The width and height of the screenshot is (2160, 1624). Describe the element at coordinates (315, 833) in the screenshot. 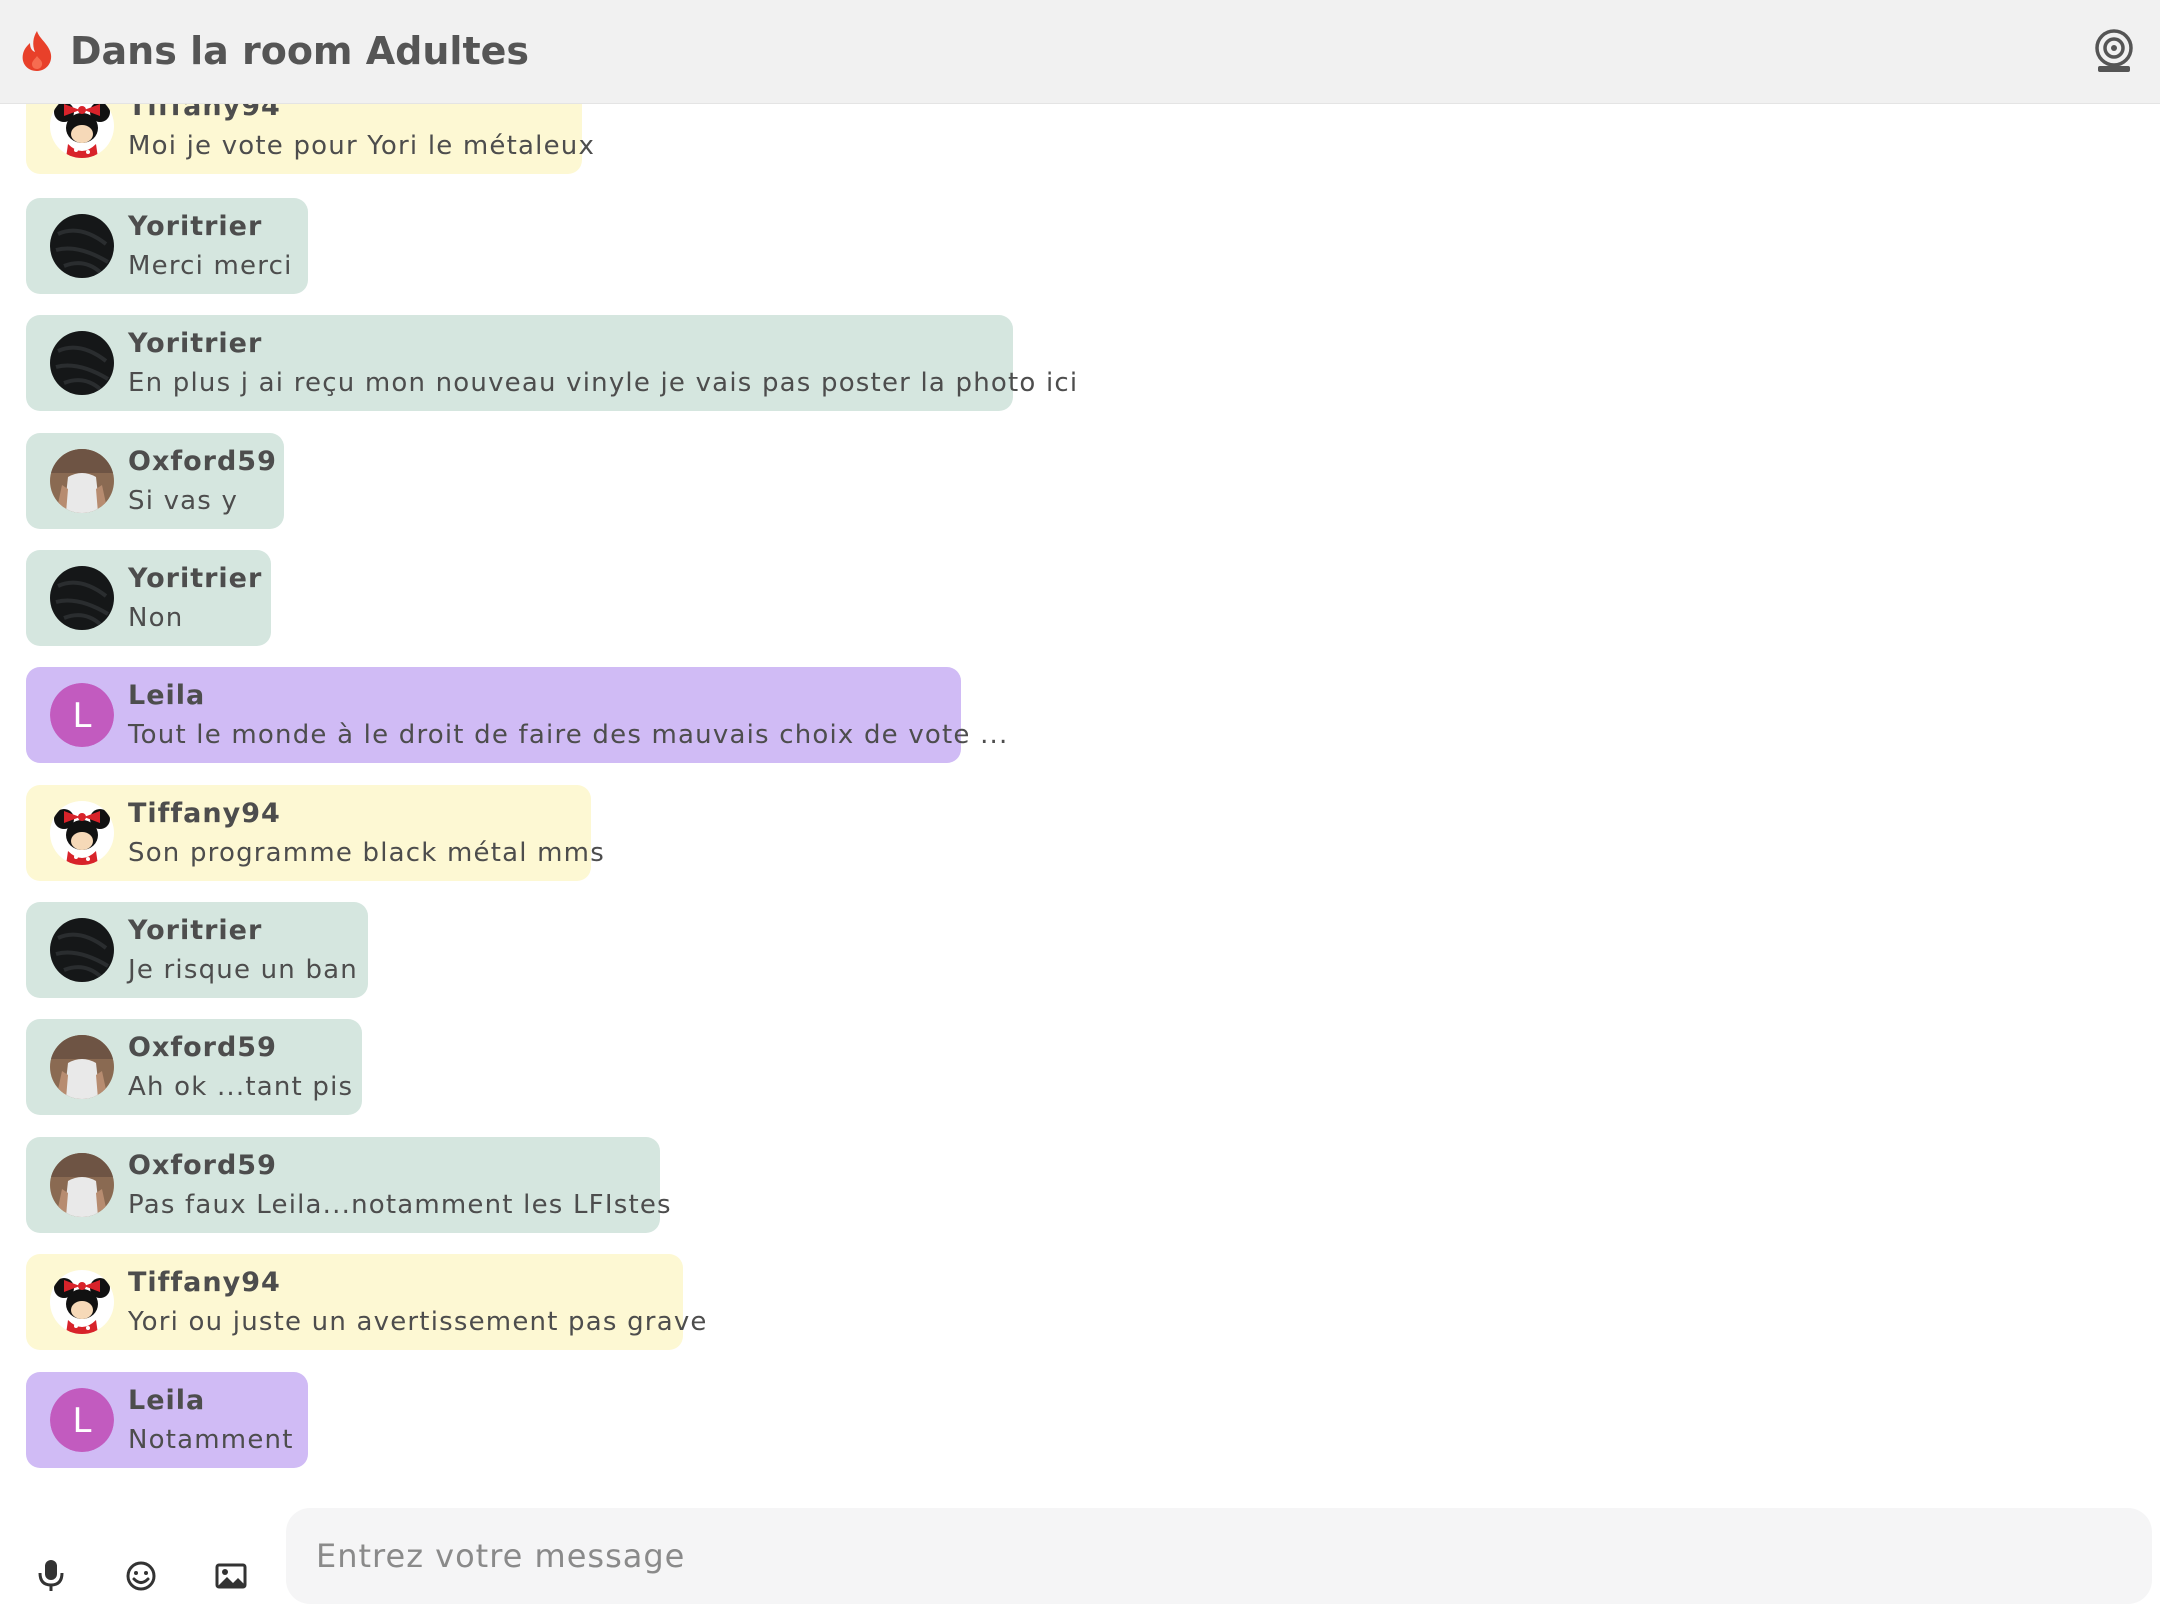

I see `message-bubble: Tiffany94 Son programme black métal mms` at that location.